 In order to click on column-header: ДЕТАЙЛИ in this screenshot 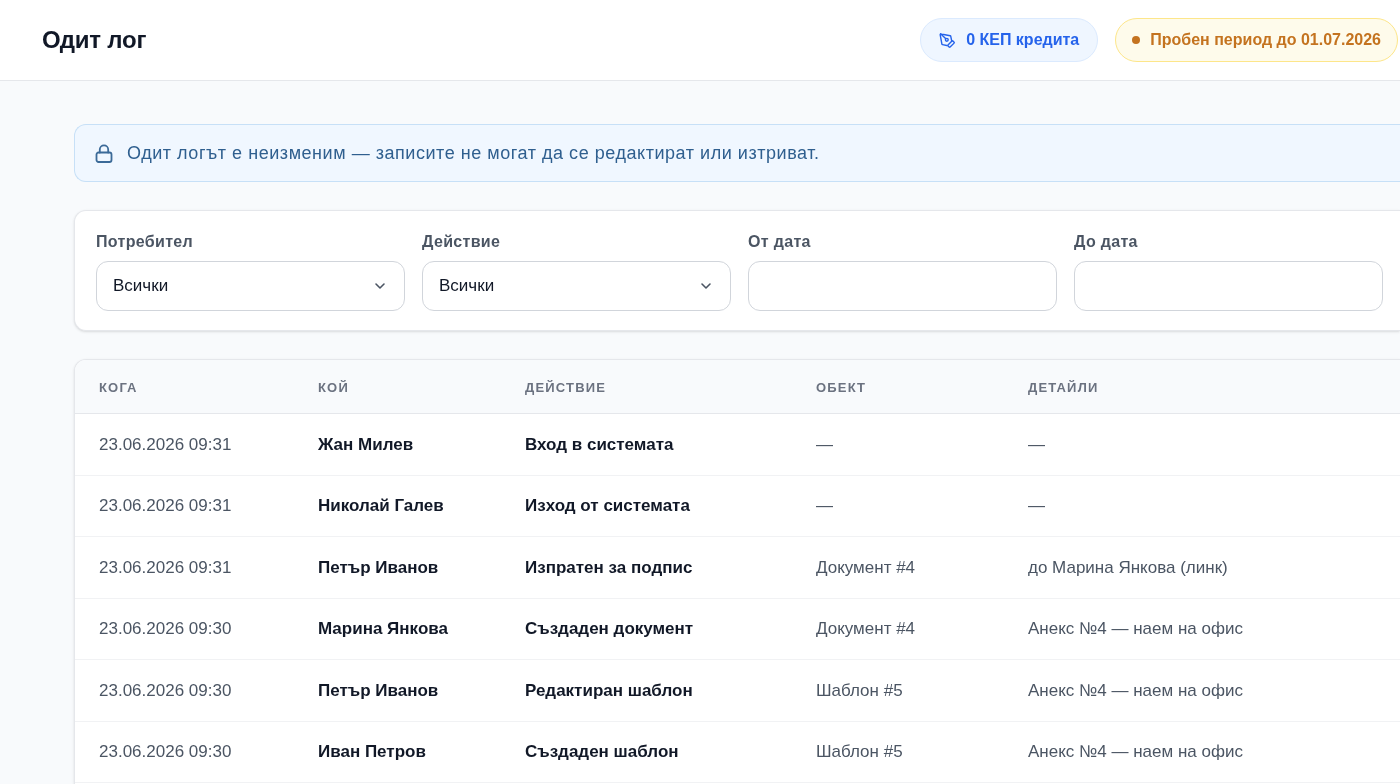, I will do `click(1063, 387)`.